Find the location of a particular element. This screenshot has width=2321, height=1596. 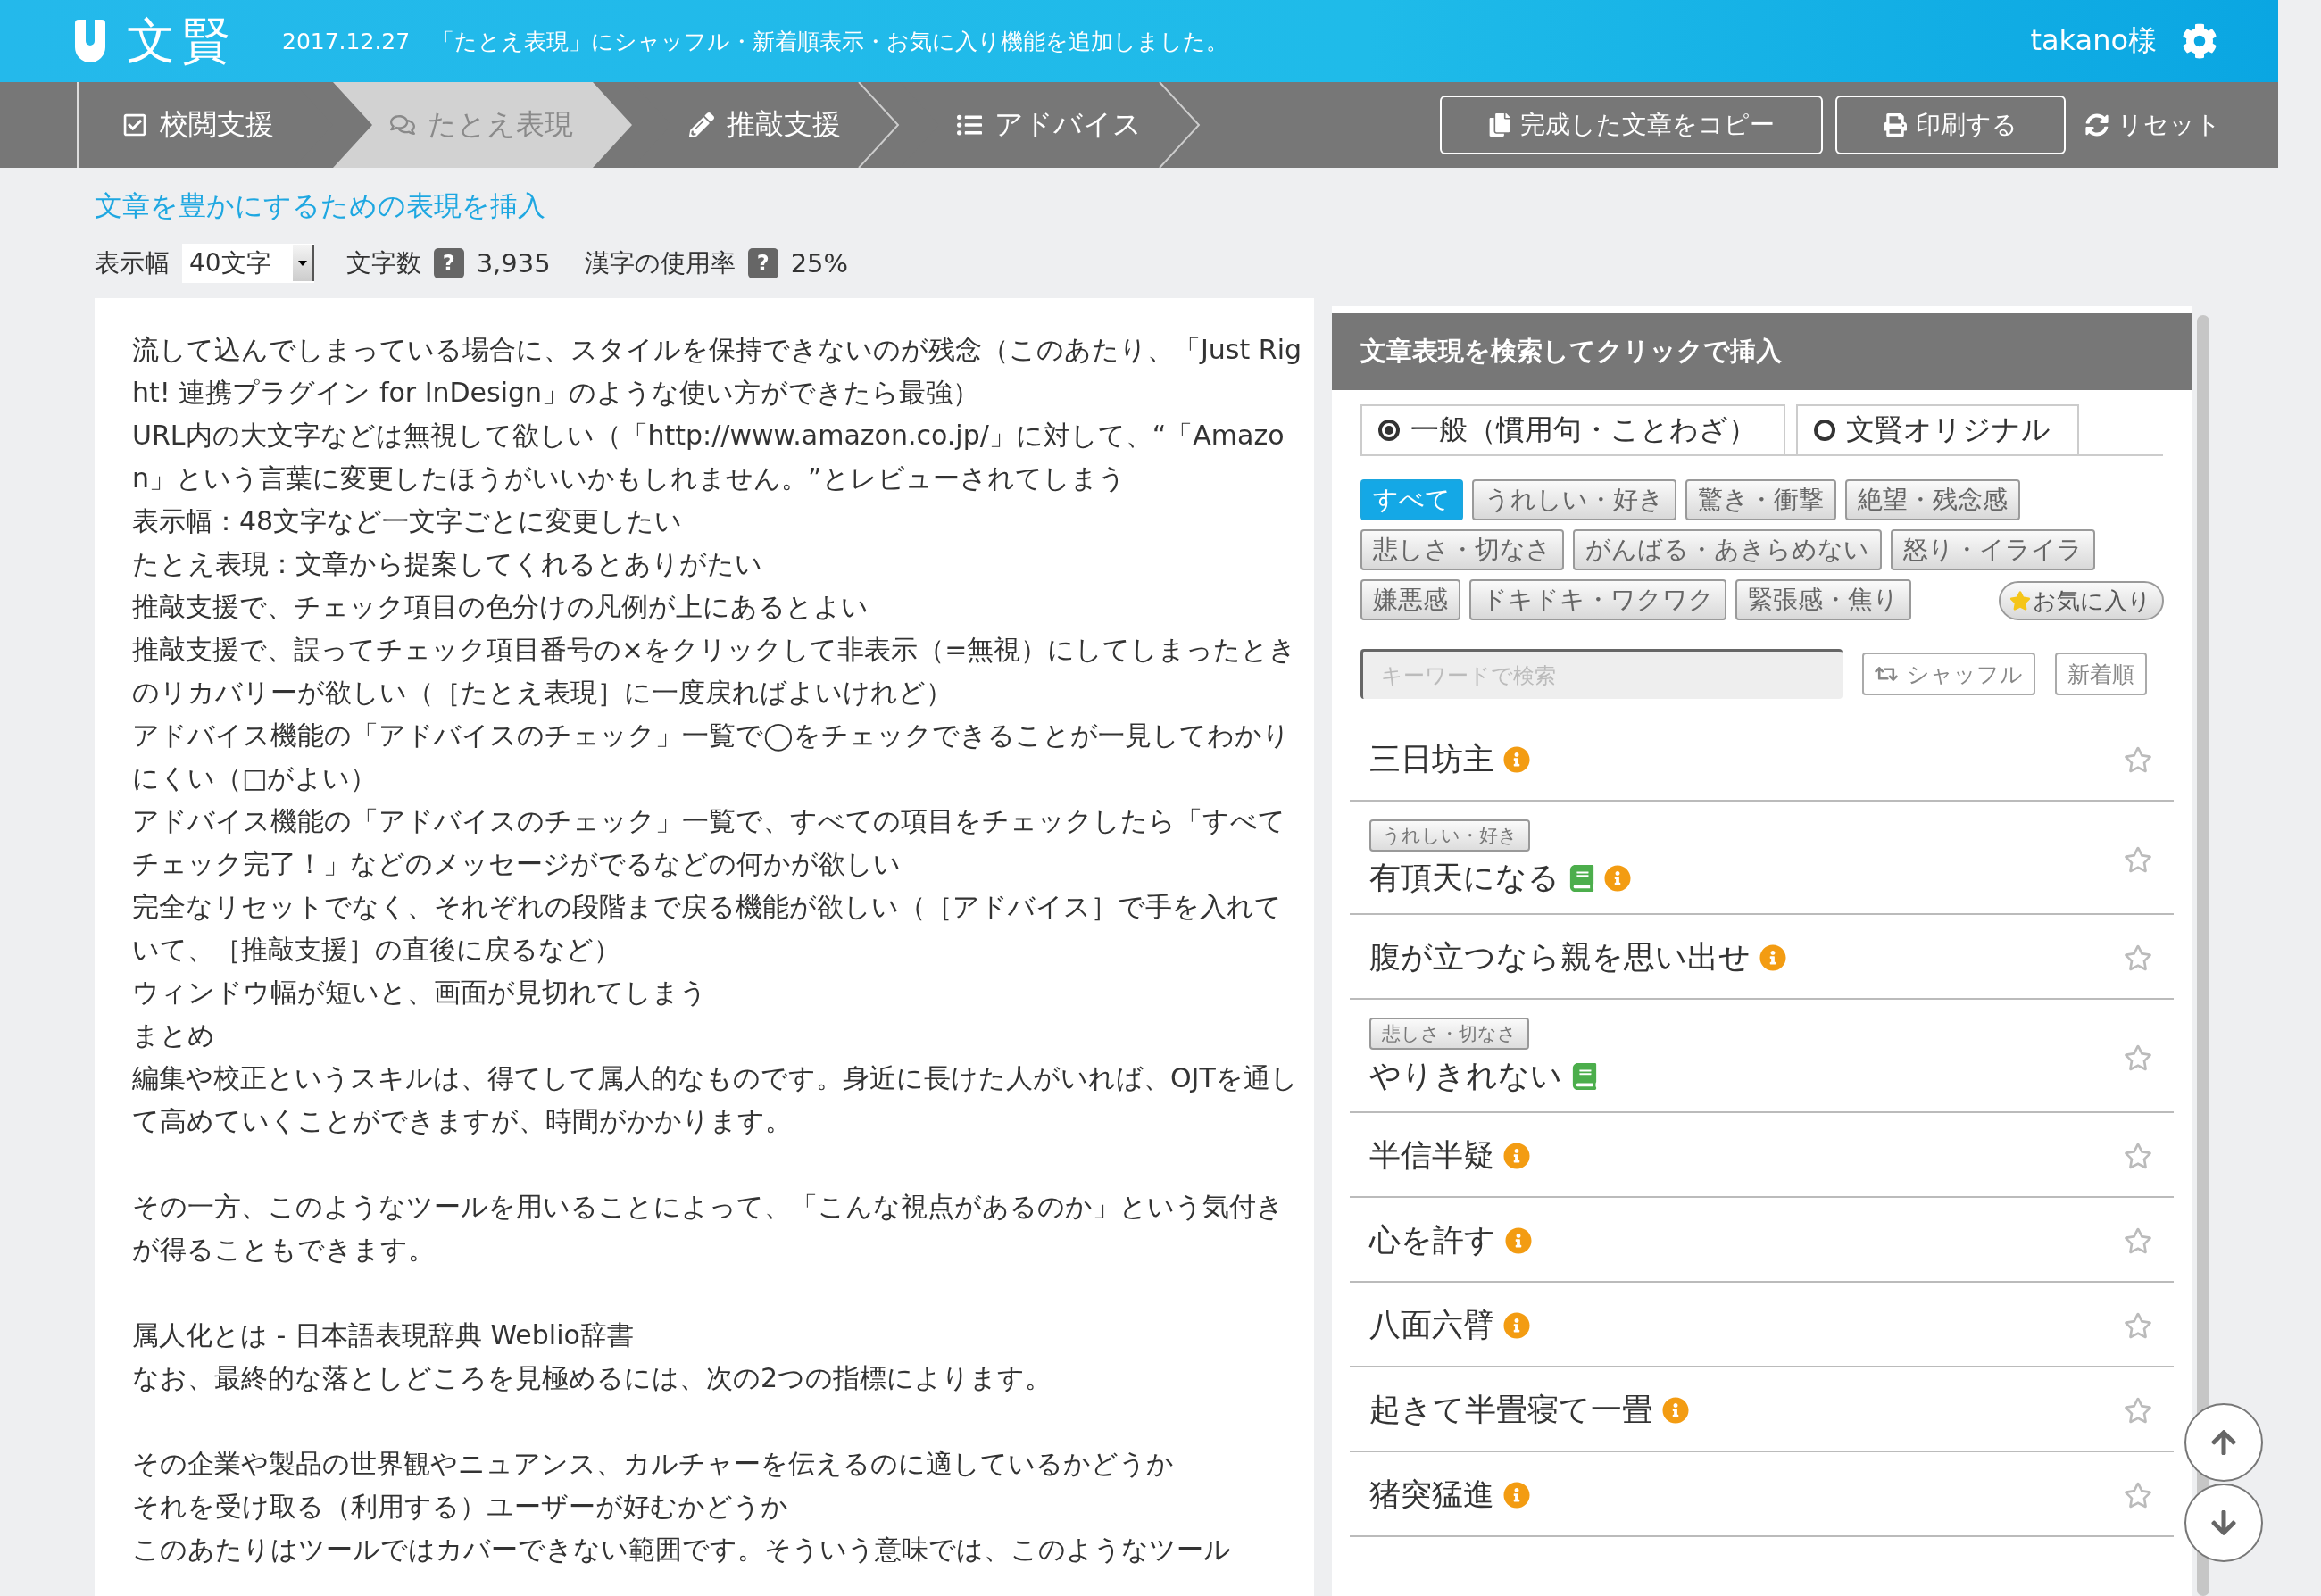

expression-text: 半信半疑 is located at coordinates (1431, 1155).